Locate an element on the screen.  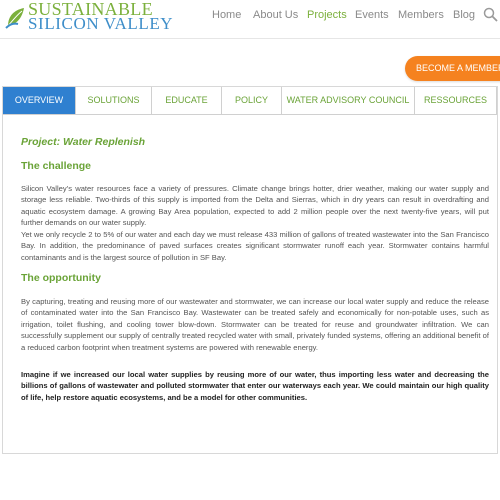
nav-members: Members is located at coordinates (421, 15).